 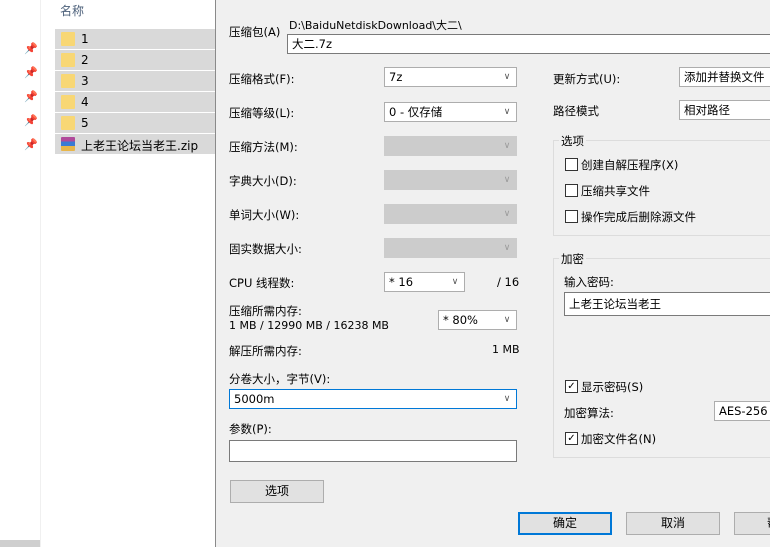 I want to click on file-row: 4, so click(x=135, y=102).